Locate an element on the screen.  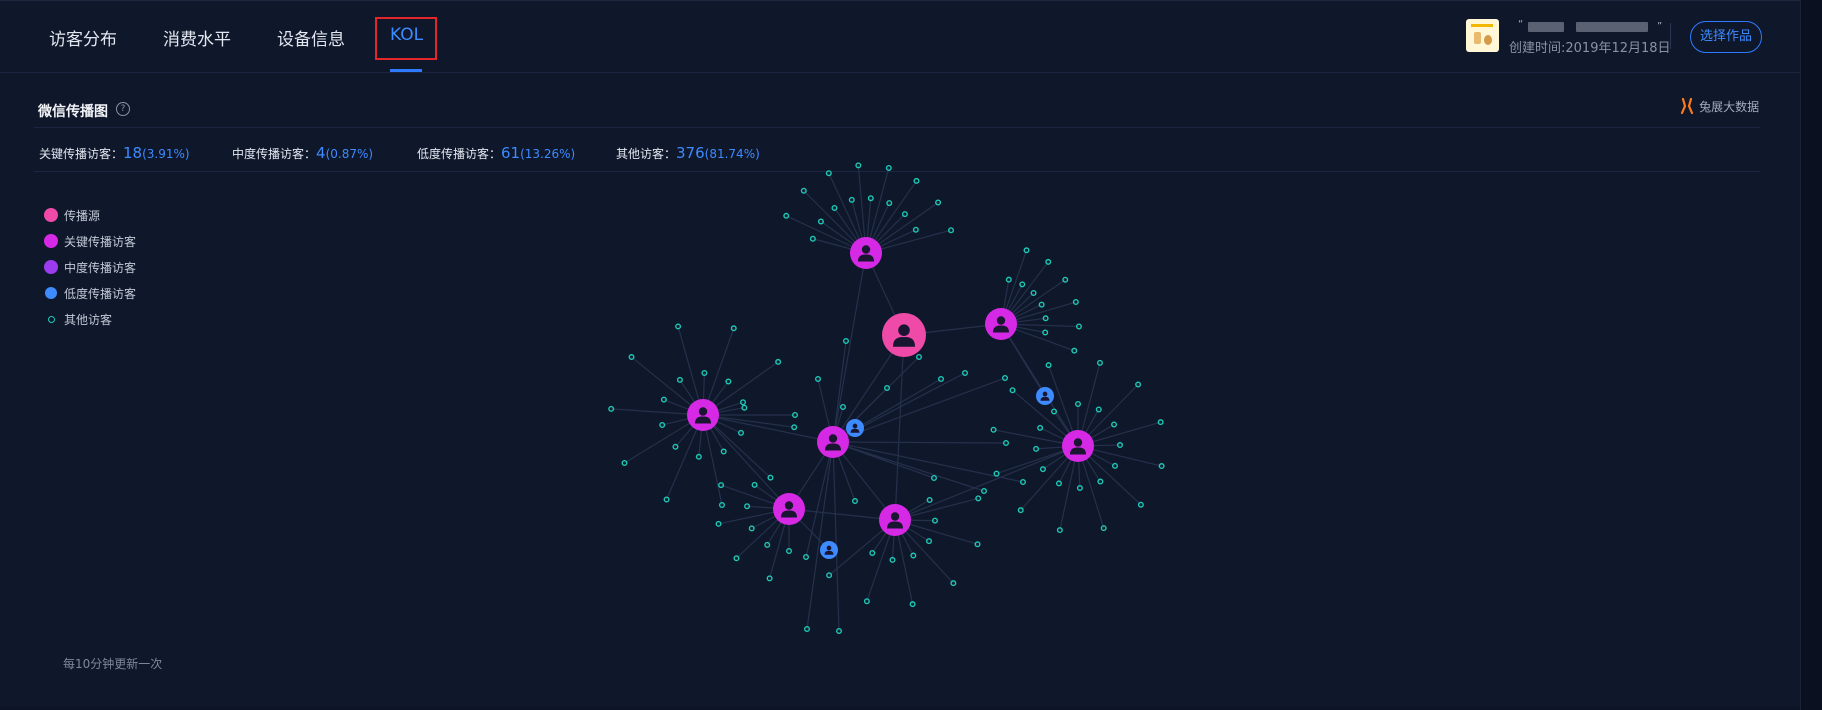
update-note: 每10分钟更新一次 is located at coordinates (113, 664).